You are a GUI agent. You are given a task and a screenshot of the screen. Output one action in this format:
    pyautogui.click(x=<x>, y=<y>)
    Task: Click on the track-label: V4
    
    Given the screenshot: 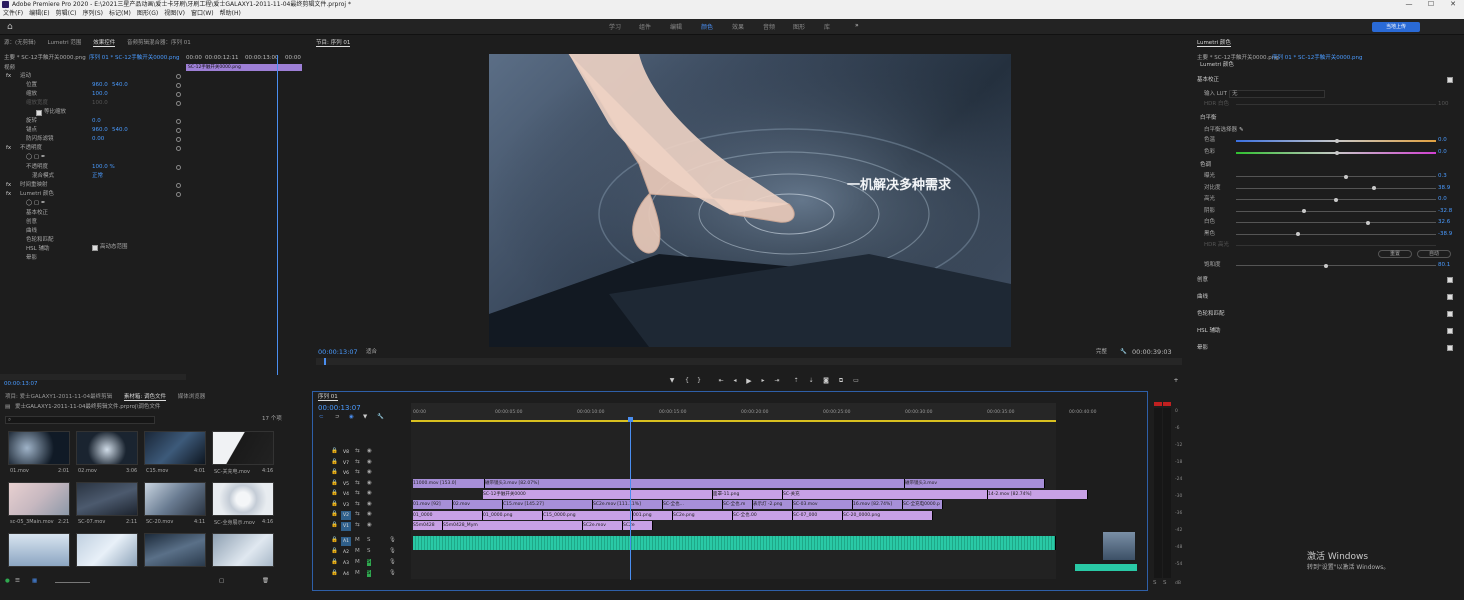 What is the action you would take?
    pyautogui.click(x=346, y=494)
    